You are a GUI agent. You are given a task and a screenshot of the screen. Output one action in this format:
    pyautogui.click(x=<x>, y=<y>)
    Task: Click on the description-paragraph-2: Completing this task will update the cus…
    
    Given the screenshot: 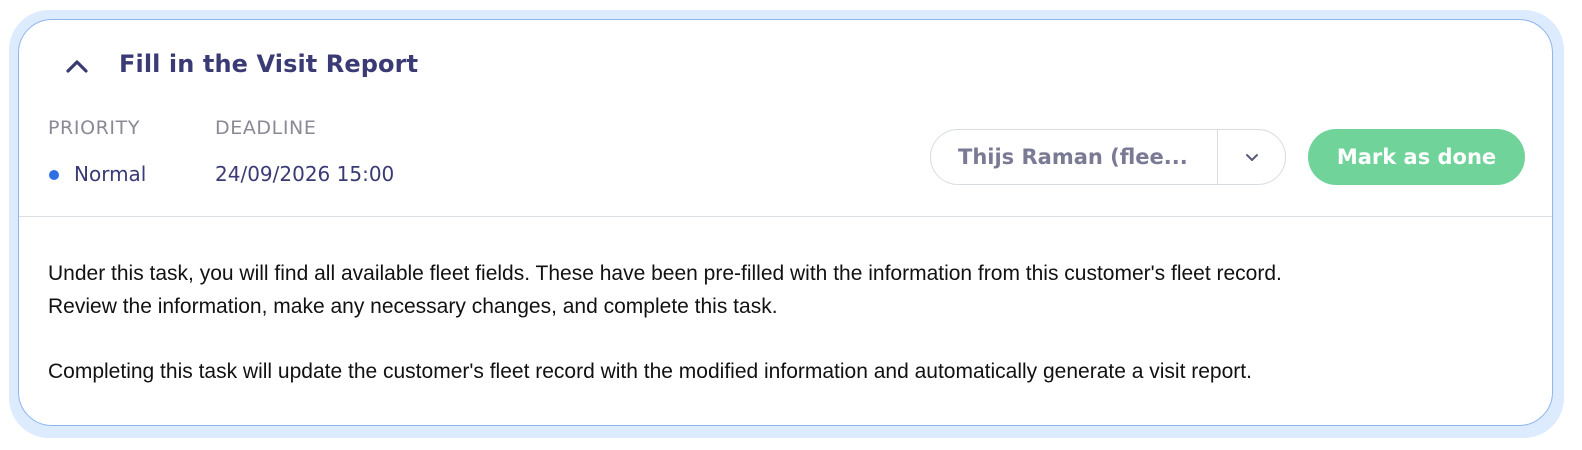 What is the action you would take?
    pyautogui.click(x=650, y=371)
    